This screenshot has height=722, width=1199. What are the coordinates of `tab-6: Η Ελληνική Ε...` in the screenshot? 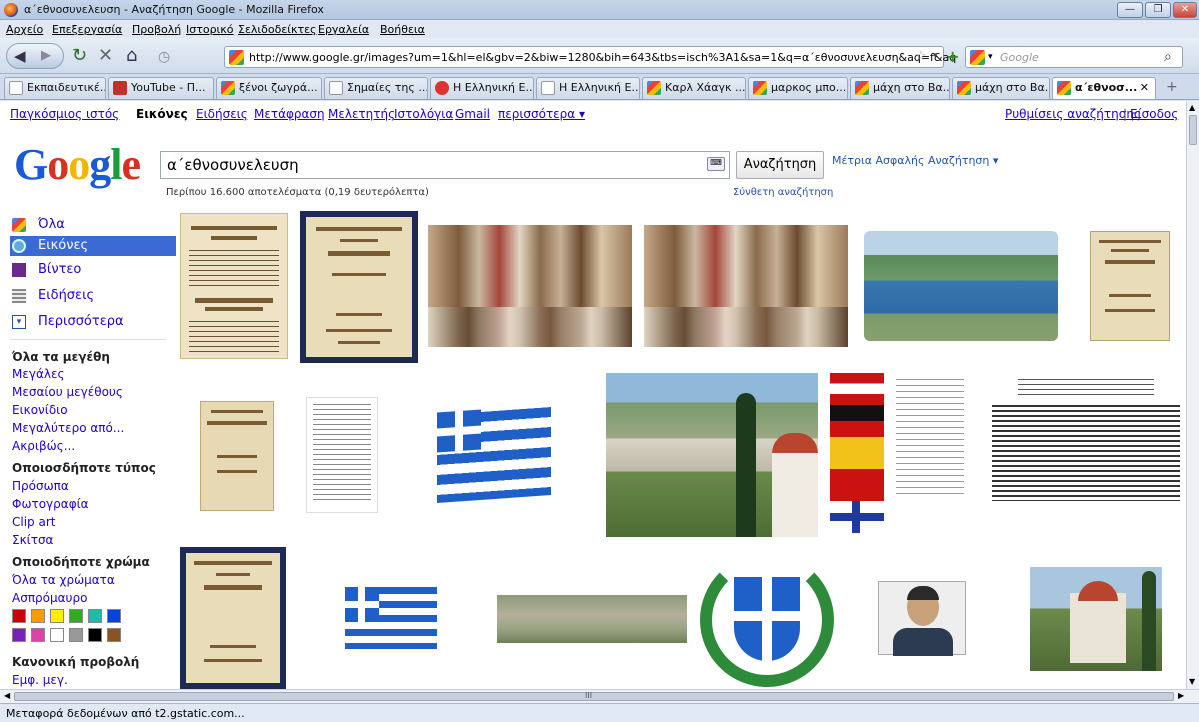 It's located at (588, 88).